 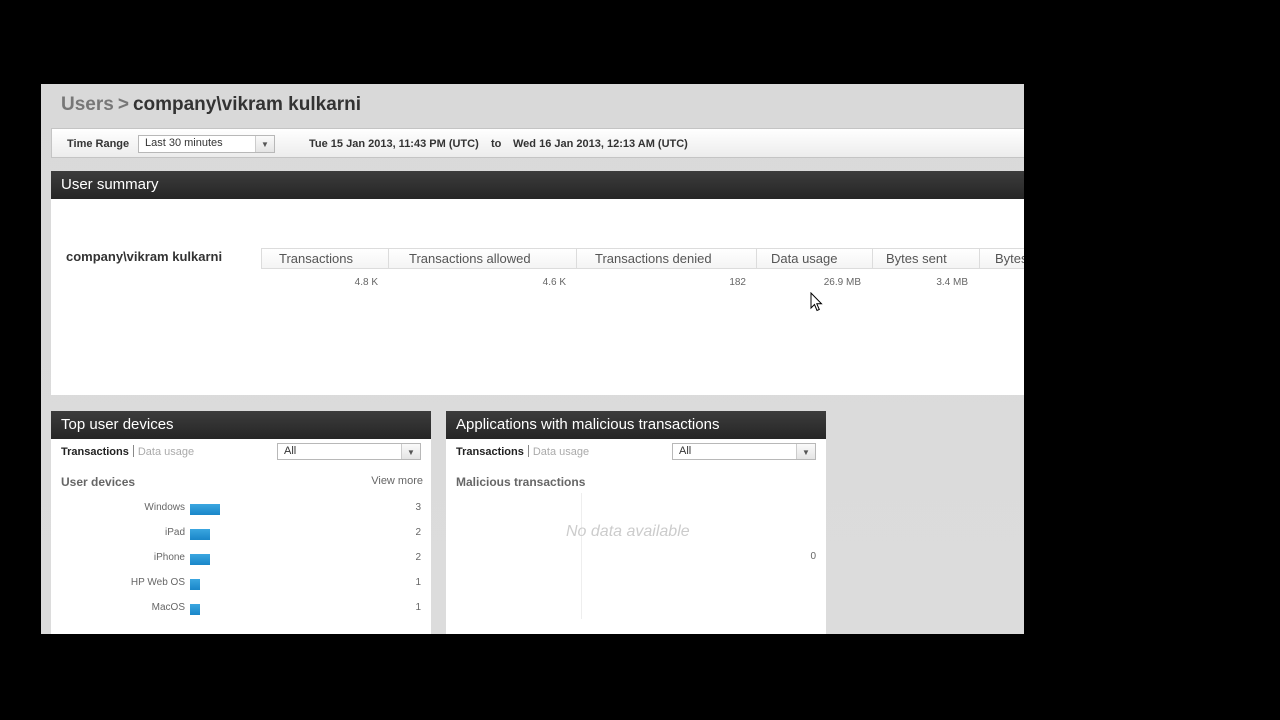 I want to click on summary-col-bytes-received: Bytes, so click(x=1001, y=258).